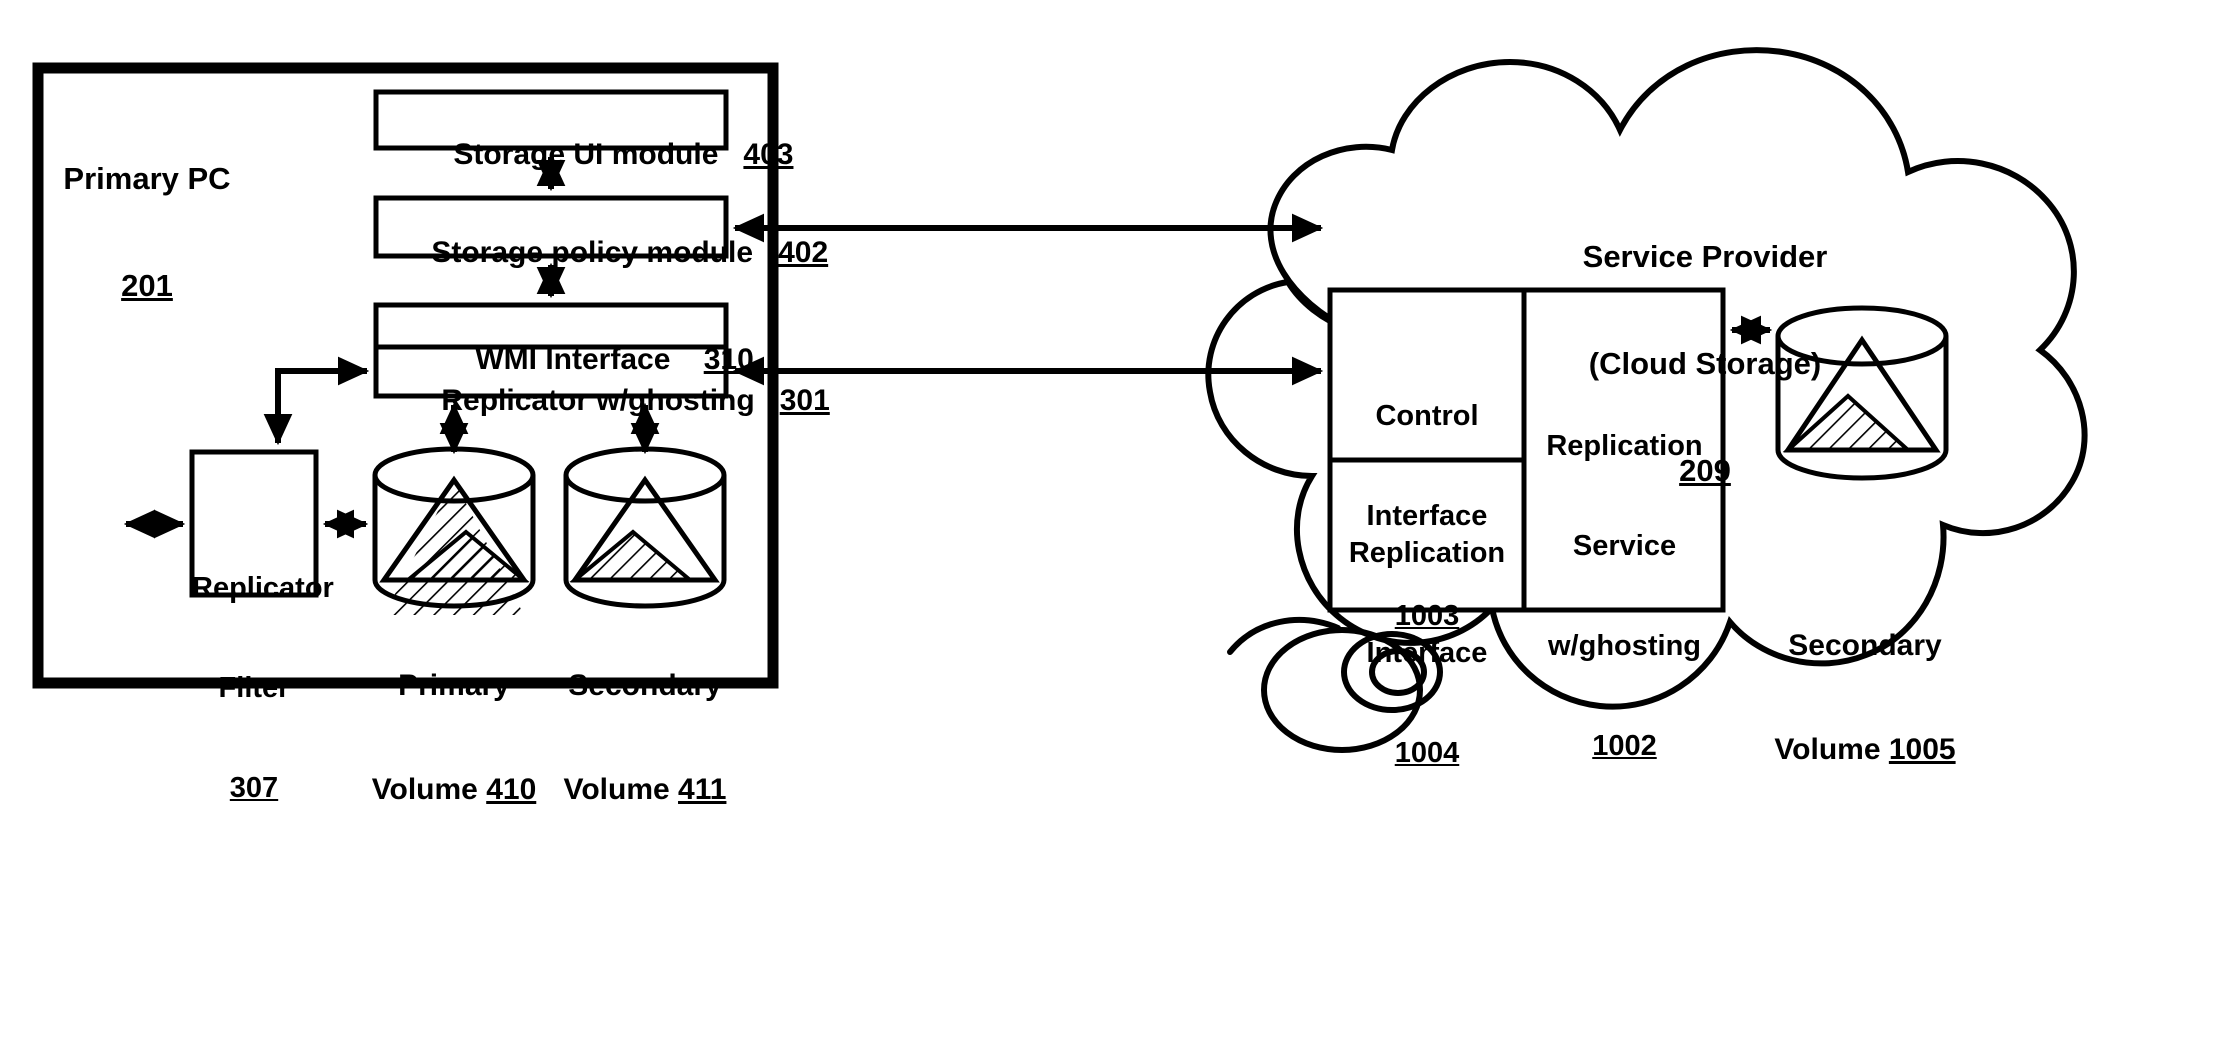  Describe the element at coordinates (1865, 645) in the screenshot. I see `cloud-secondary-volume-line1: Secondary` at that location.